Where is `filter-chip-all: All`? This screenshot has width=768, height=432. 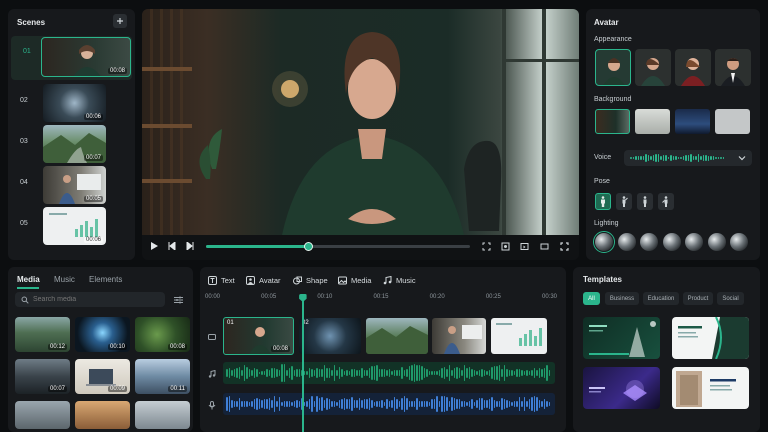 filter-chip-all: All is located at coordinates (591, 298).